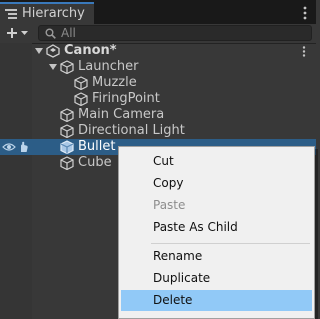 This screenshot has width=320, height=319. Describe the element at coordinates (216, 278) in the screenshot. I see `menu-item-duplicate: Duplicate` at that location.